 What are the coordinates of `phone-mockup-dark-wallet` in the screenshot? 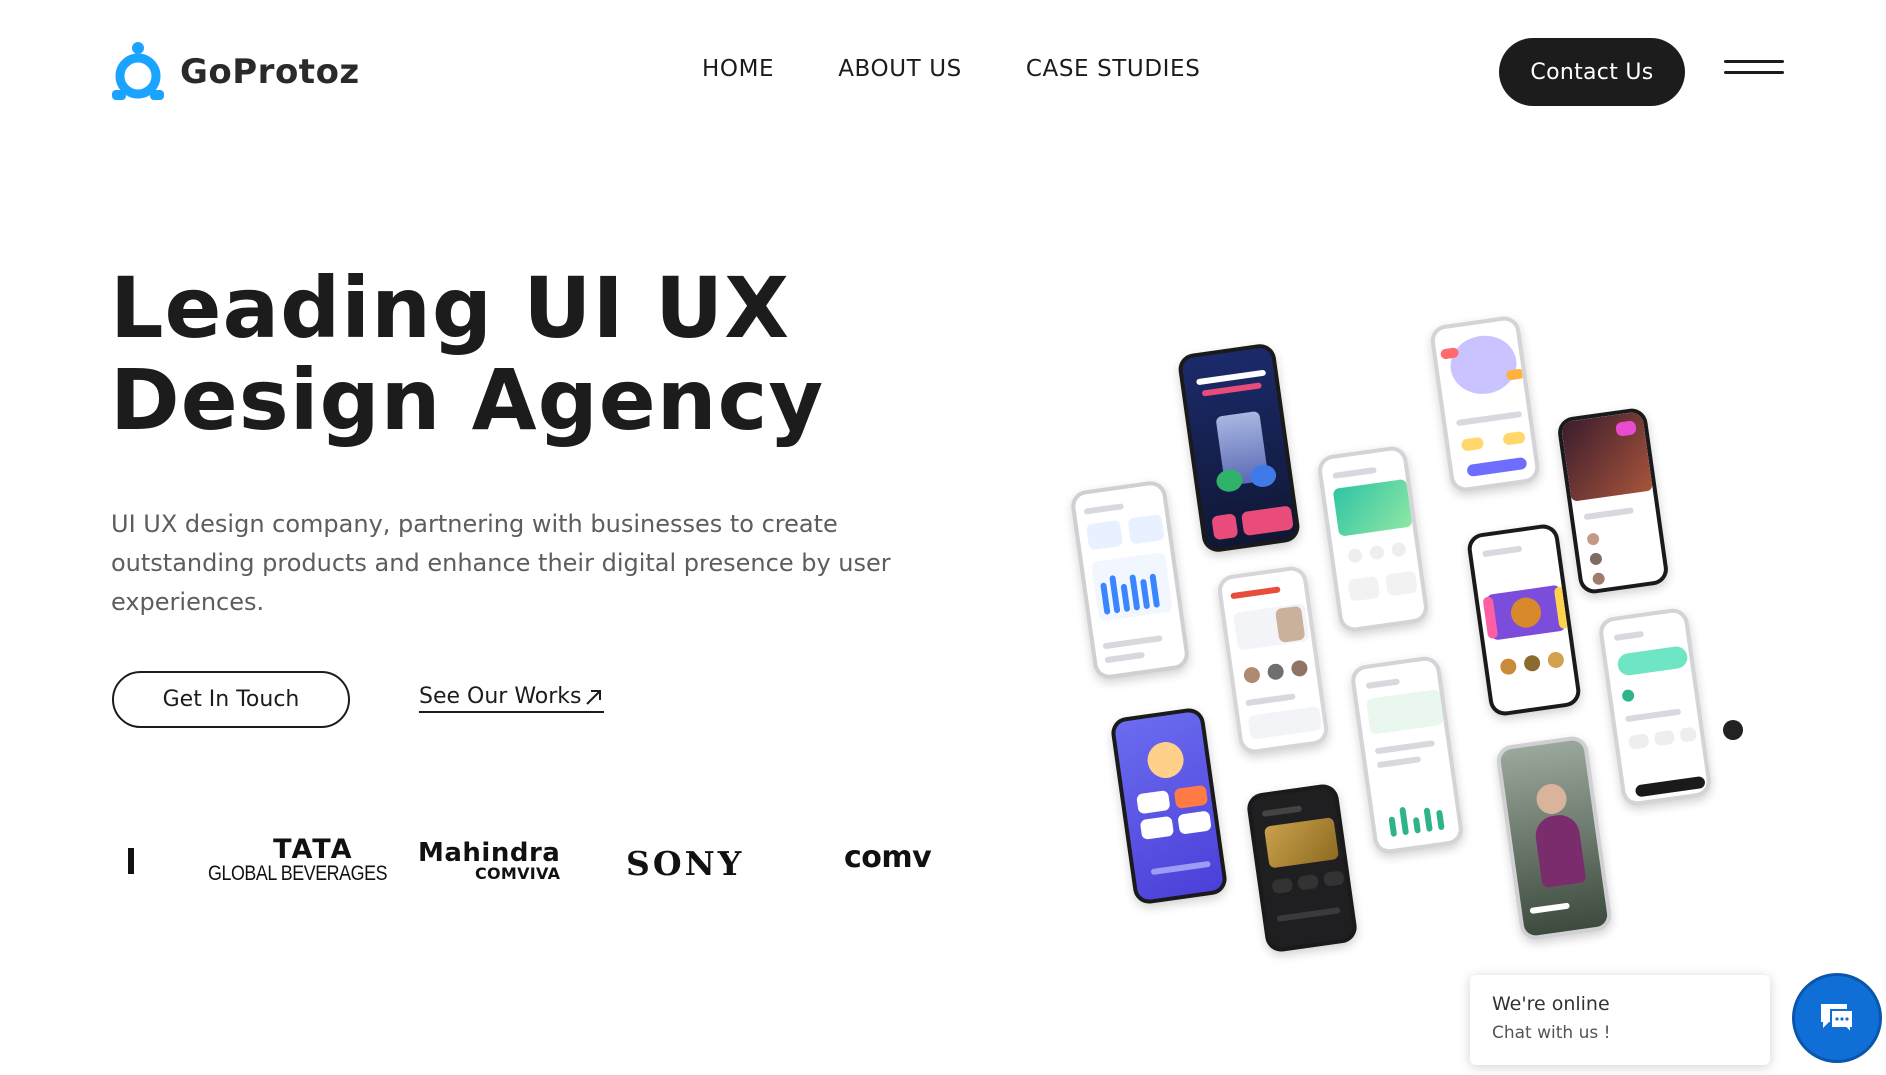 It's located at (1302, 868).